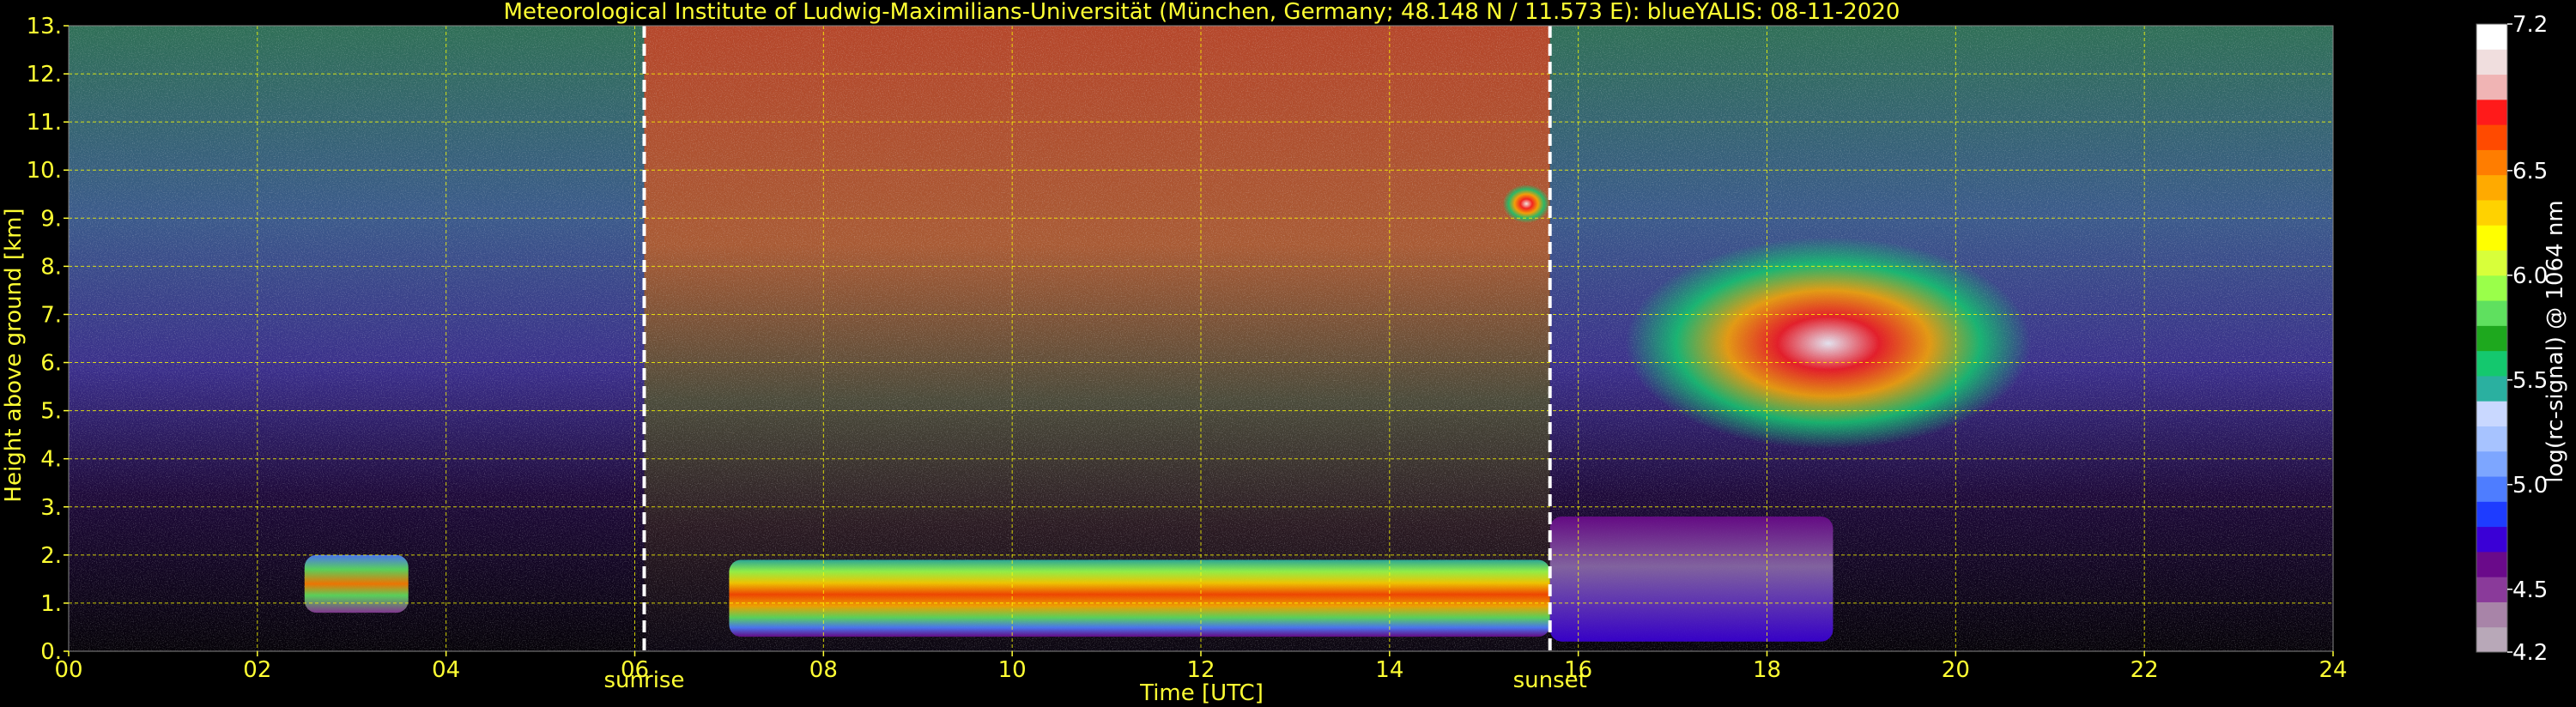 This screenshot has height=707, width=2576. Describe the element at coordinates (44, 75) in the screenshot. I see `y-tick-label: 12.` at that location.